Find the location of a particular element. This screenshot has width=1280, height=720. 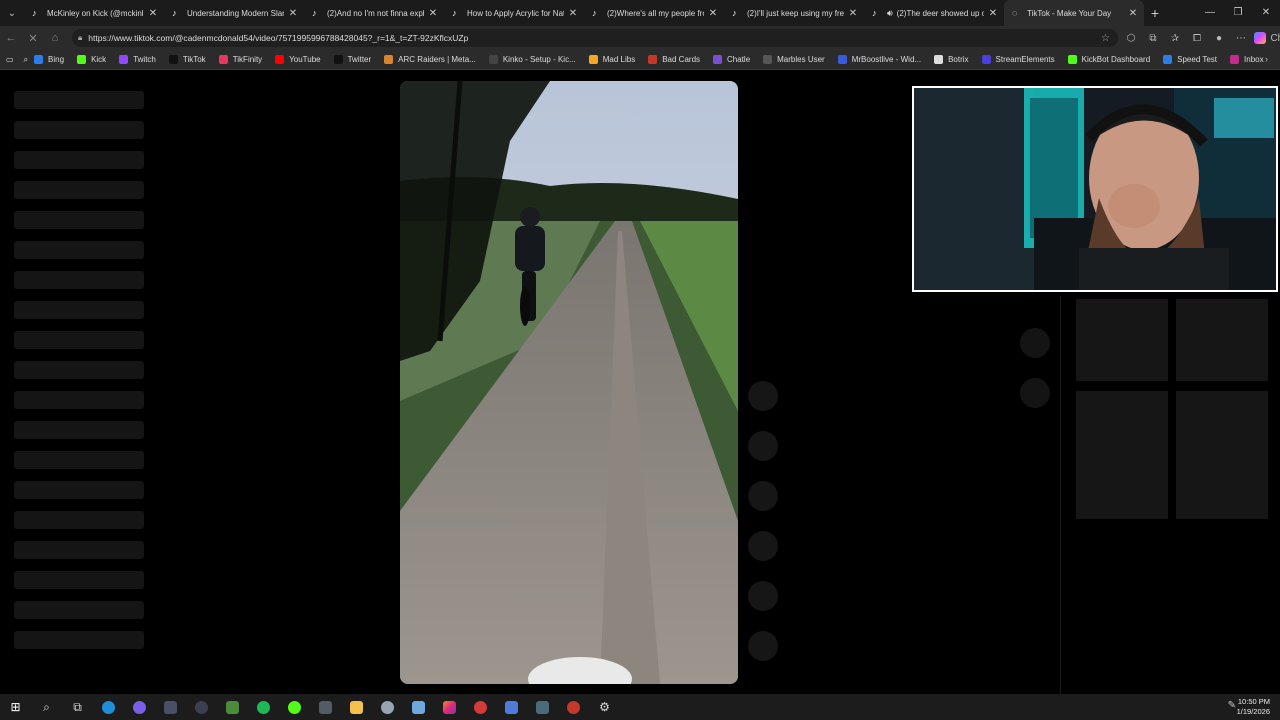

tab-actions-menu-icon: ⌄ is located at coordinates (12, 13).